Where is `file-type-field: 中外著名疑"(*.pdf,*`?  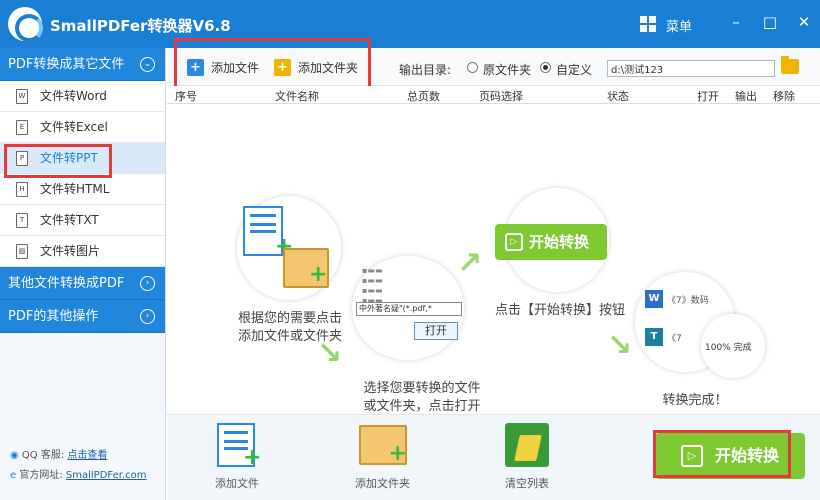 file-type-field: 中外著名疑"(*.pdf,* is located at coordinates (409, 309).